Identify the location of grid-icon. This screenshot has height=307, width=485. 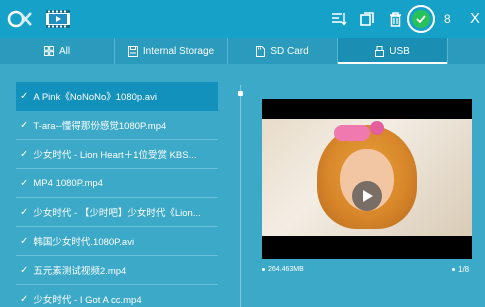
(48, 51).